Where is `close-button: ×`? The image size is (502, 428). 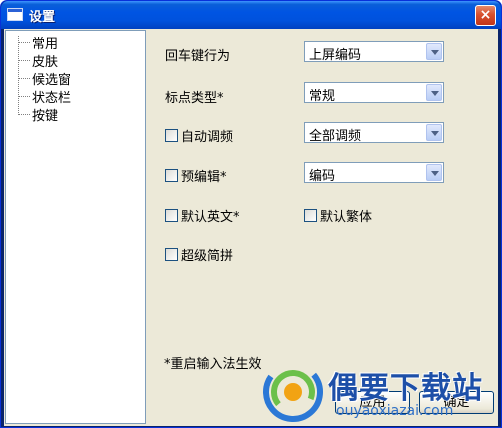
close-button: × is located at coordinates (485, 15).